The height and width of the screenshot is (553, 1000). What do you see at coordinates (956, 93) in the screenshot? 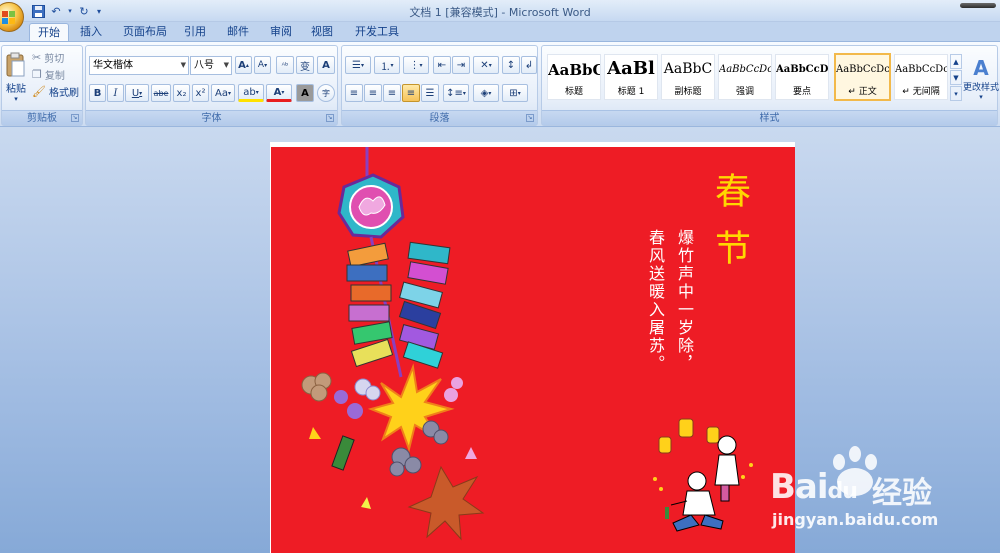
I see `styles-more-icon: ▾` at bounding box center [956, 93].